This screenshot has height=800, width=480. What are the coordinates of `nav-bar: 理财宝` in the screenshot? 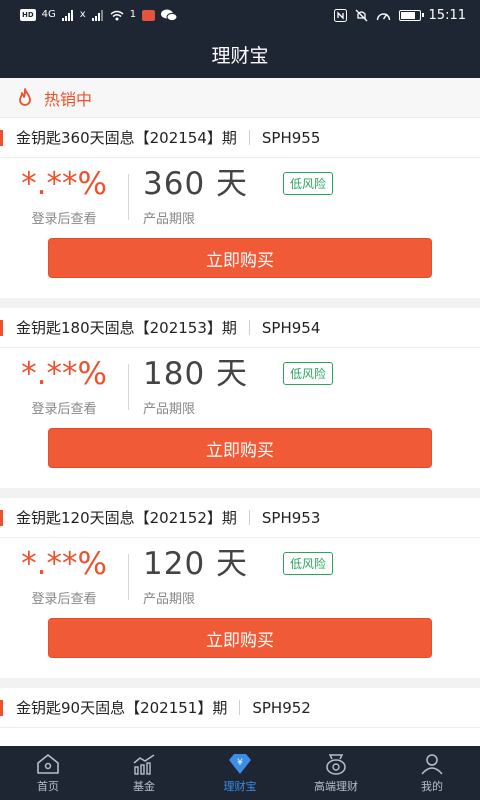 It's located at (240, 54).